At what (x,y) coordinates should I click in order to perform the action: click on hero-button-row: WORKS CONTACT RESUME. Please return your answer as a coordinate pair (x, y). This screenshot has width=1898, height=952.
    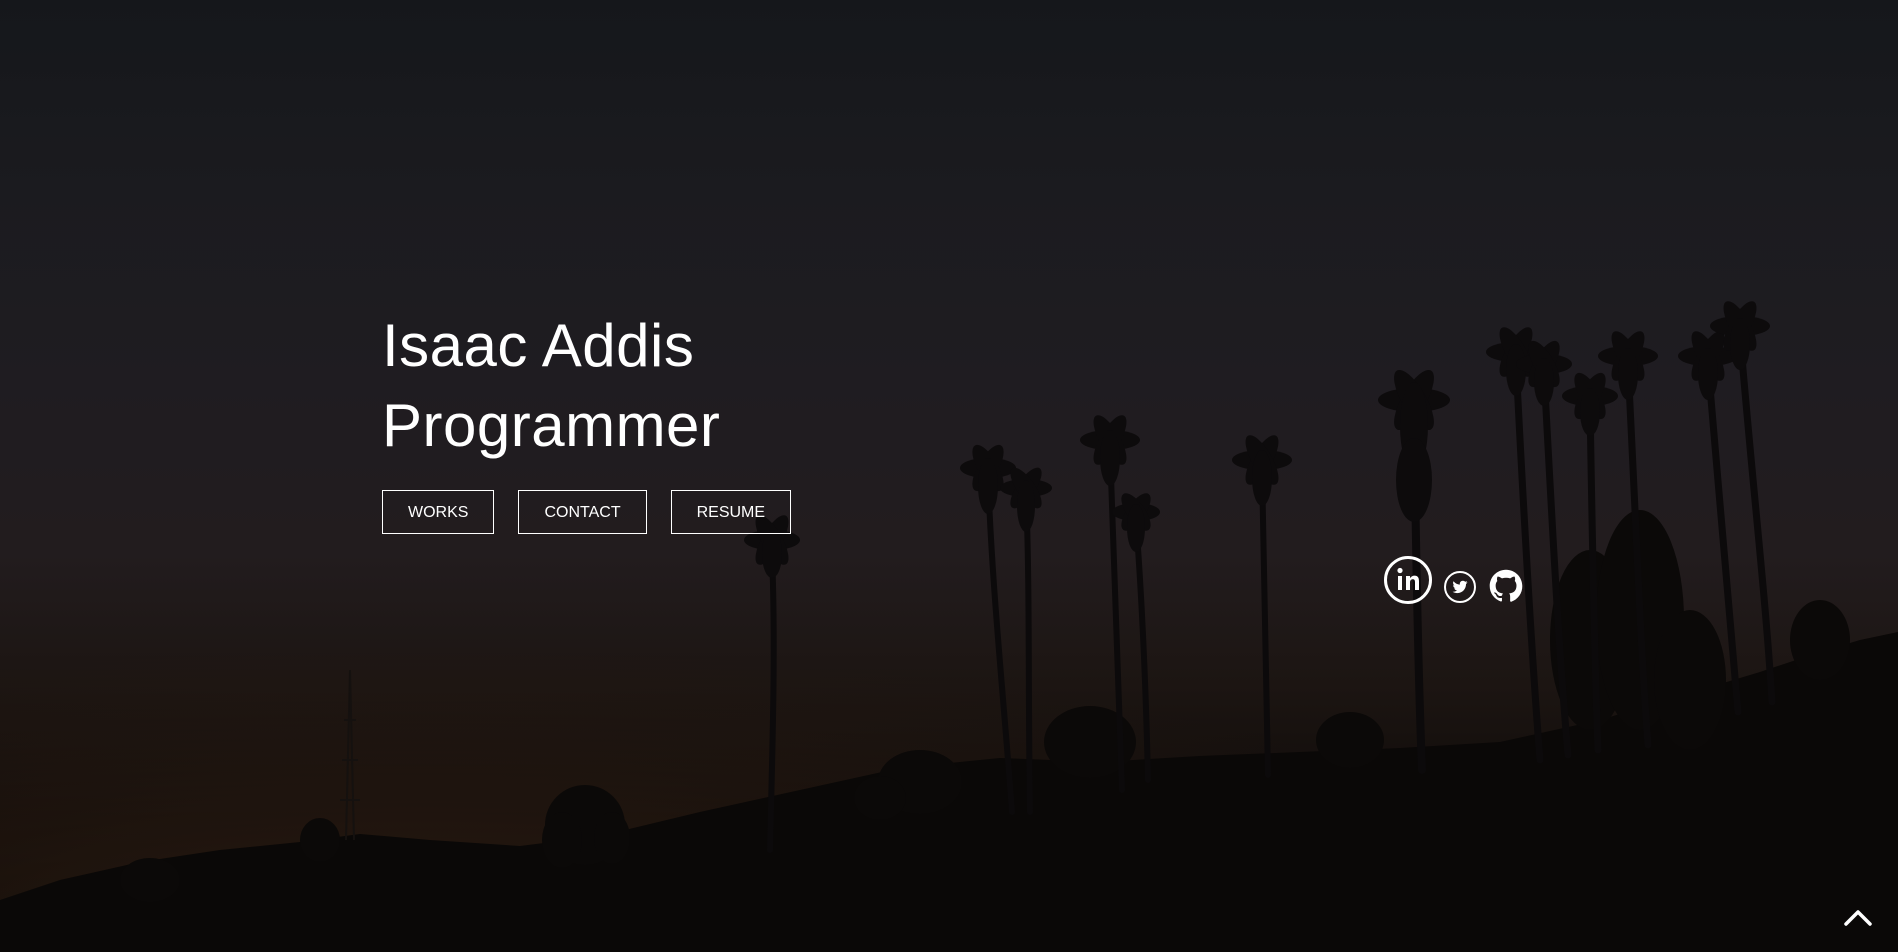
    Looking at the image, I should click on (587, 512).